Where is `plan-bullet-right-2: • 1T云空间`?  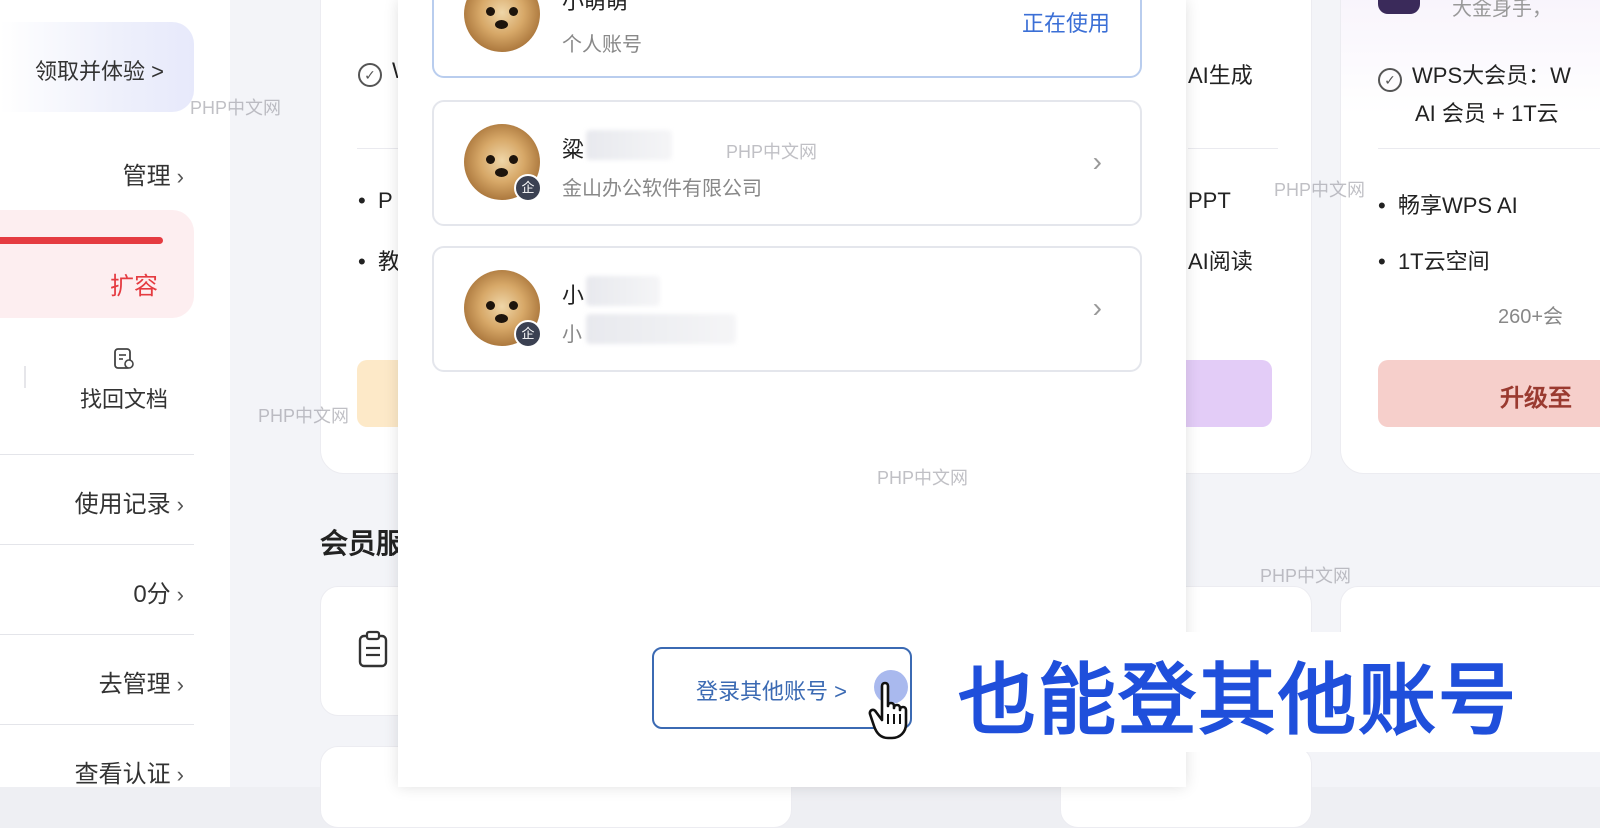
plan-bullet-right-2: • 1T云空间 is located at coordinates (1434, 261).